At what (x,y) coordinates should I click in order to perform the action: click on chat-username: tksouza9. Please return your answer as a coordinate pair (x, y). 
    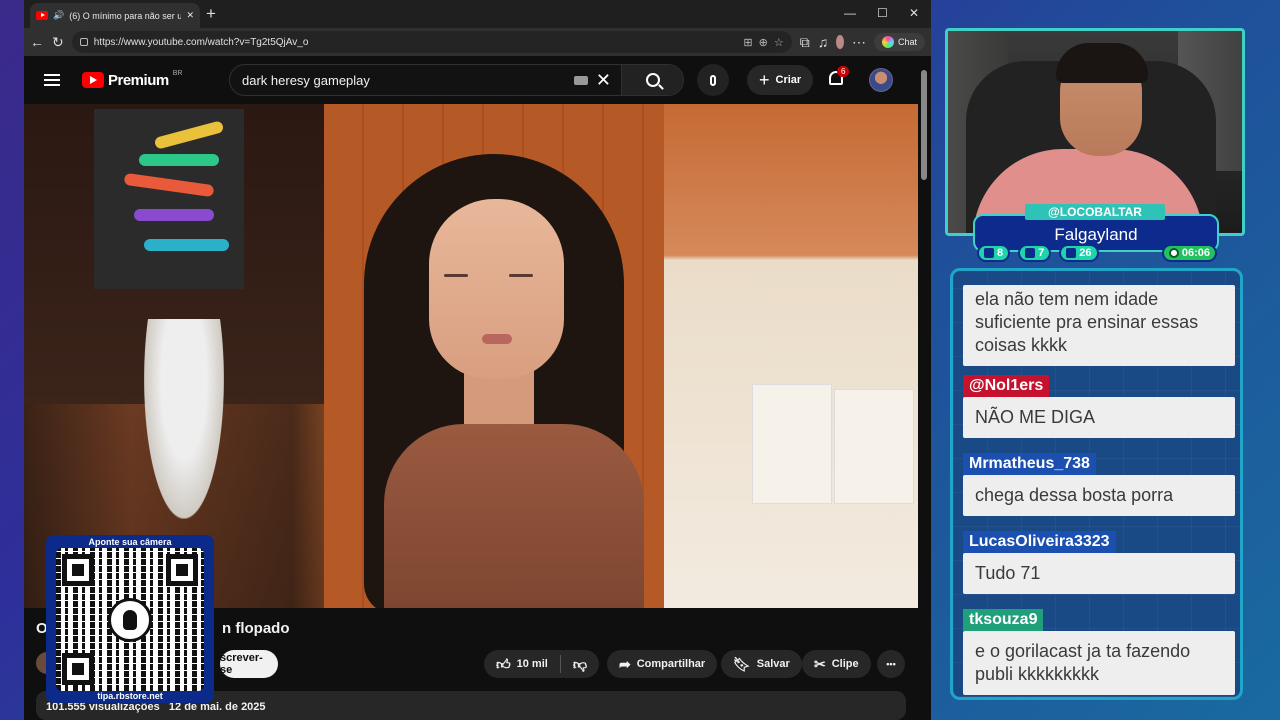
    Looking at the image, I should click on (1003, 620).